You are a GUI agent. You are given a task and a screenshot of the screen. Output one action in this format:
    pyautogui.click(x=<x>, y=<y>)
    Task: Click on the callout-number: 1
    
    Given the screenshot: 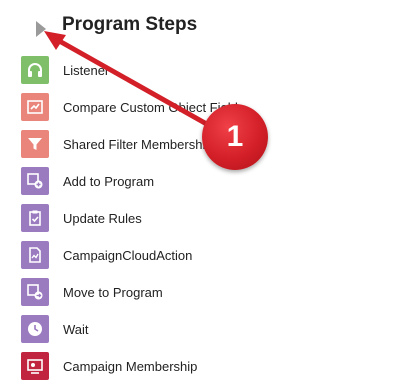 What is the action you would take?
    pyautogui.click(x=235, y=136)
    